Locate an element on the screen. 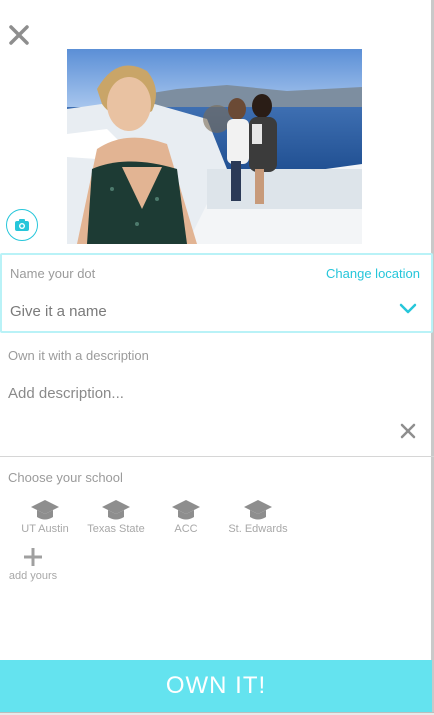 The height and width of the screenshot is (715, 434). name-input is located at coordinates (195, 311).